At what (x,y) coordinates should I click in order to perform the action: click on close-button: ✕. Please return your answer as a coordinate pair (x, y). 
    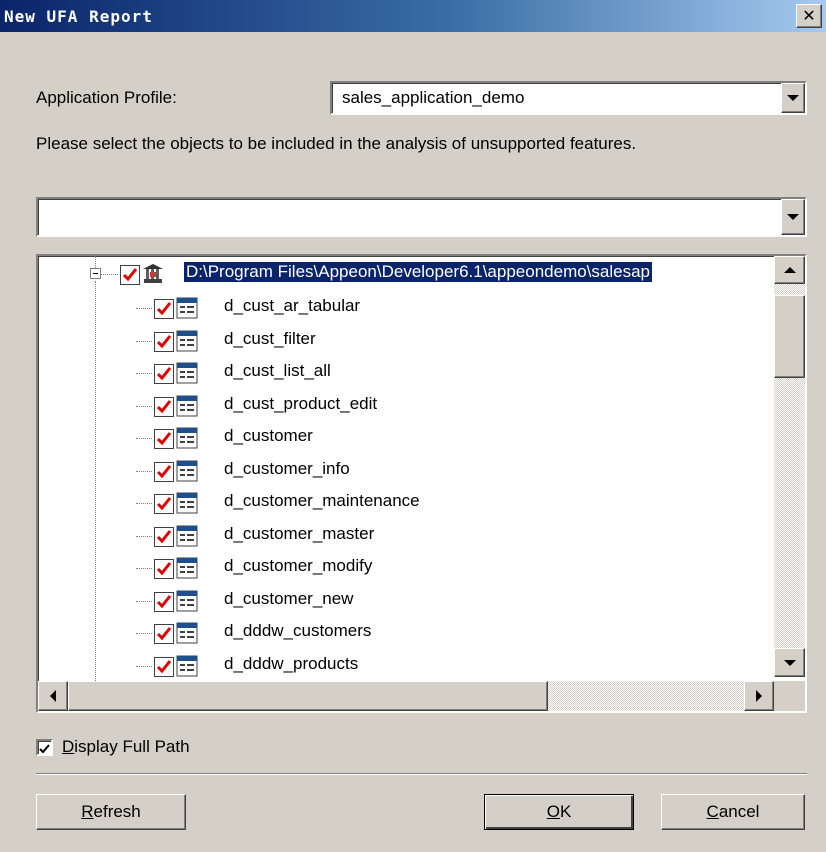
    Looking at the image, I should click on (809, 16).